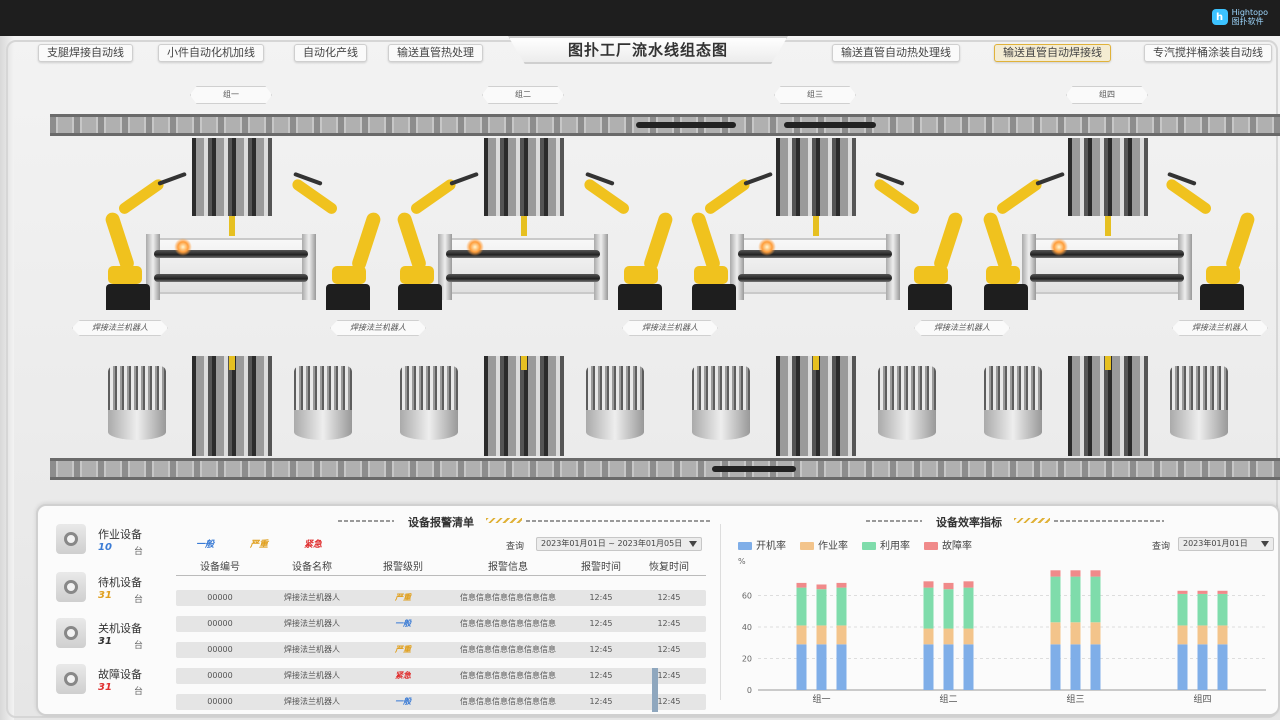 The height and width of the screenshot is (720, 1280). I want to click on col-device-name: 设备名称, so click(312, 567).